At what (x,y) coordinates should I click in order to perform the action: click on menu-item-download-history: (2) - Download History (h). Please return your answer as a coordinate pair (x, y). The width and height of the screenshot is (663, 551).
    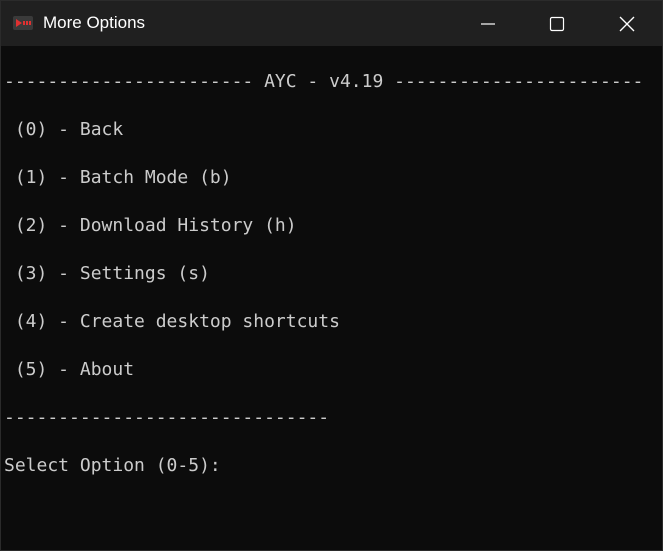
    Looking at the image, I should click on (150, 225).